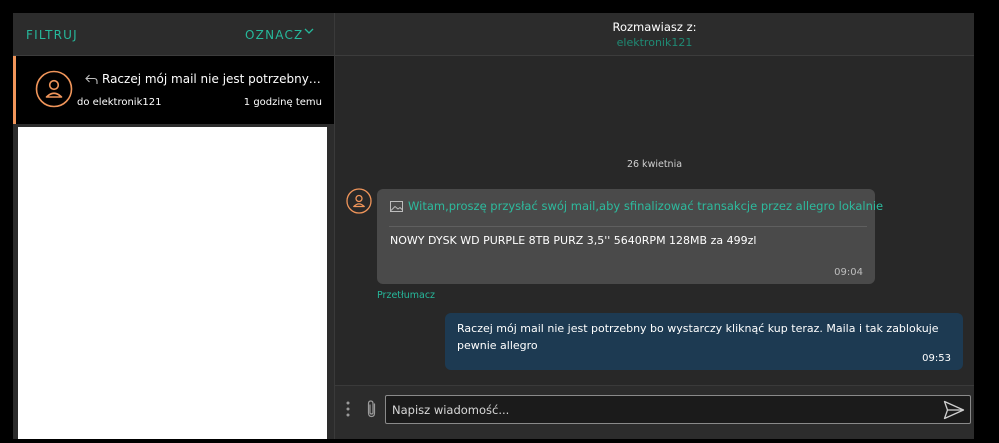 The image size is (999, 443). I want to click on filter-button: FILTRUJ, so click(52, 35).